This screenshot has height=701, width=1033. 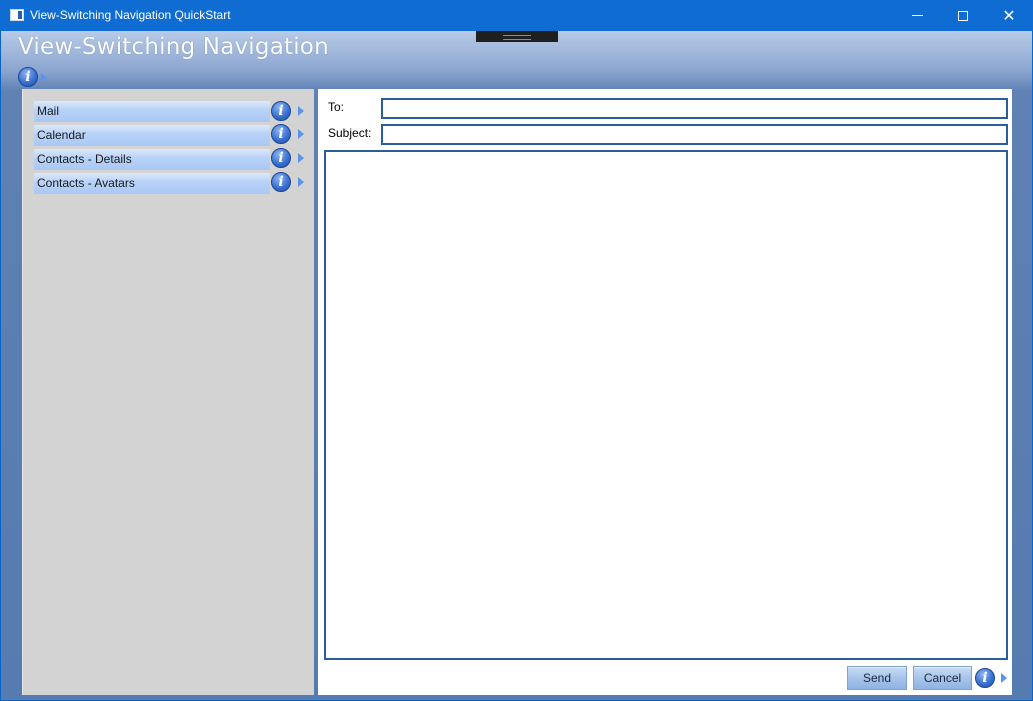 What do you see at coordinates (694, 134) in the screenshot?
I see `subject-field` at bounding box center [694, 134].